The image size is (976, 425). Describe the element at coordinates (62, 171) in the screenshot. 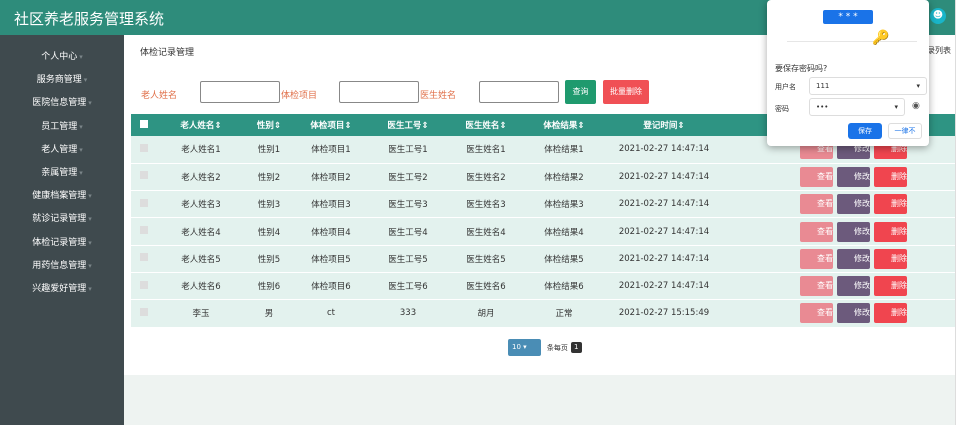

I see `sidebar-item: 亲属管理 ▾` at that location.